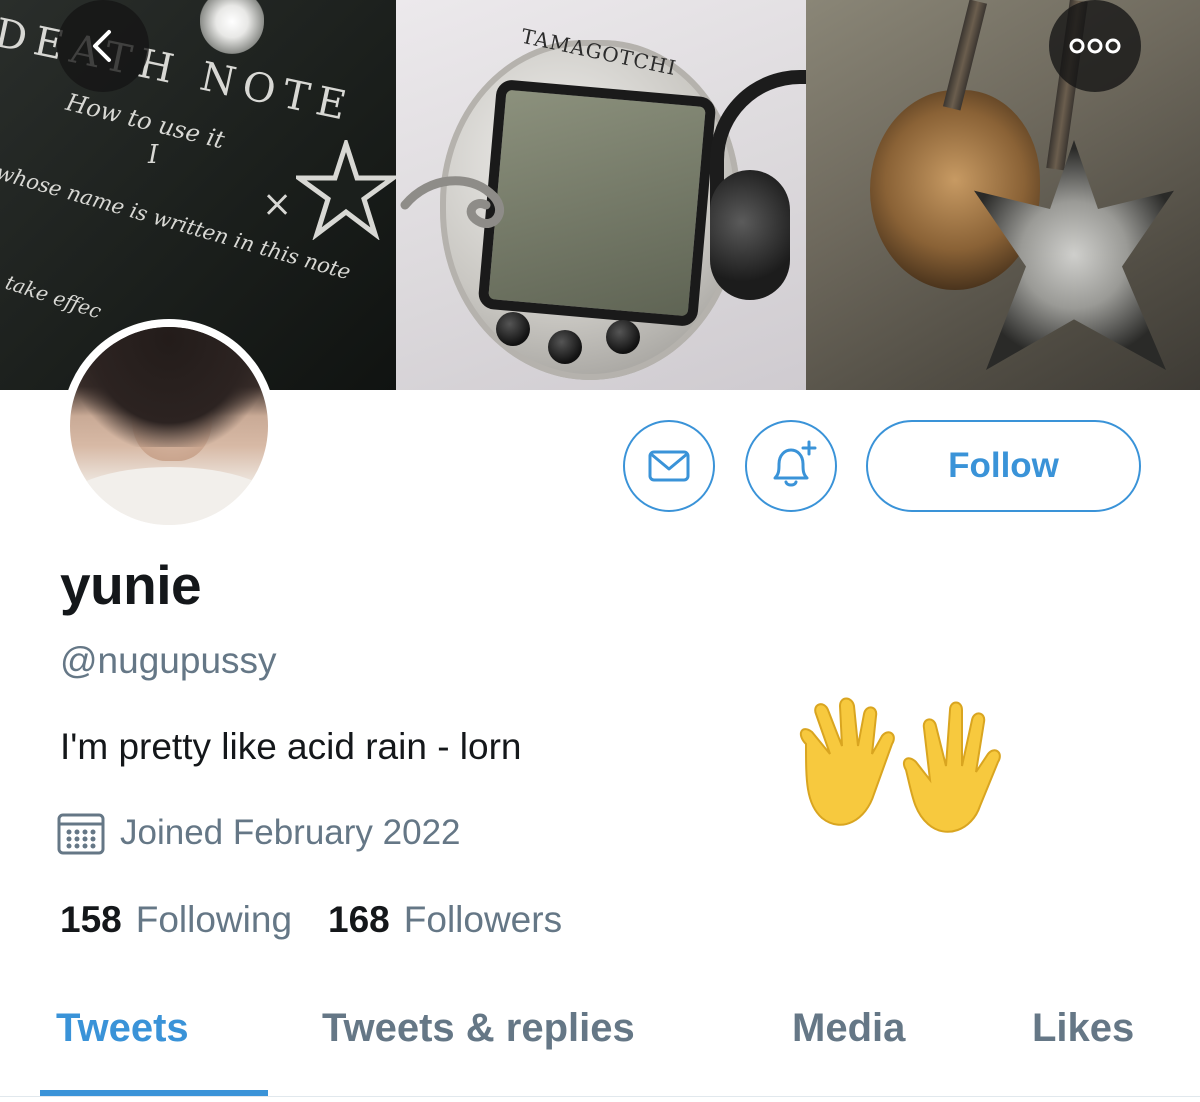 This screenshot has width=1200, height=1102. I want to click on banner-guitars-photo, so click(1003, 195).